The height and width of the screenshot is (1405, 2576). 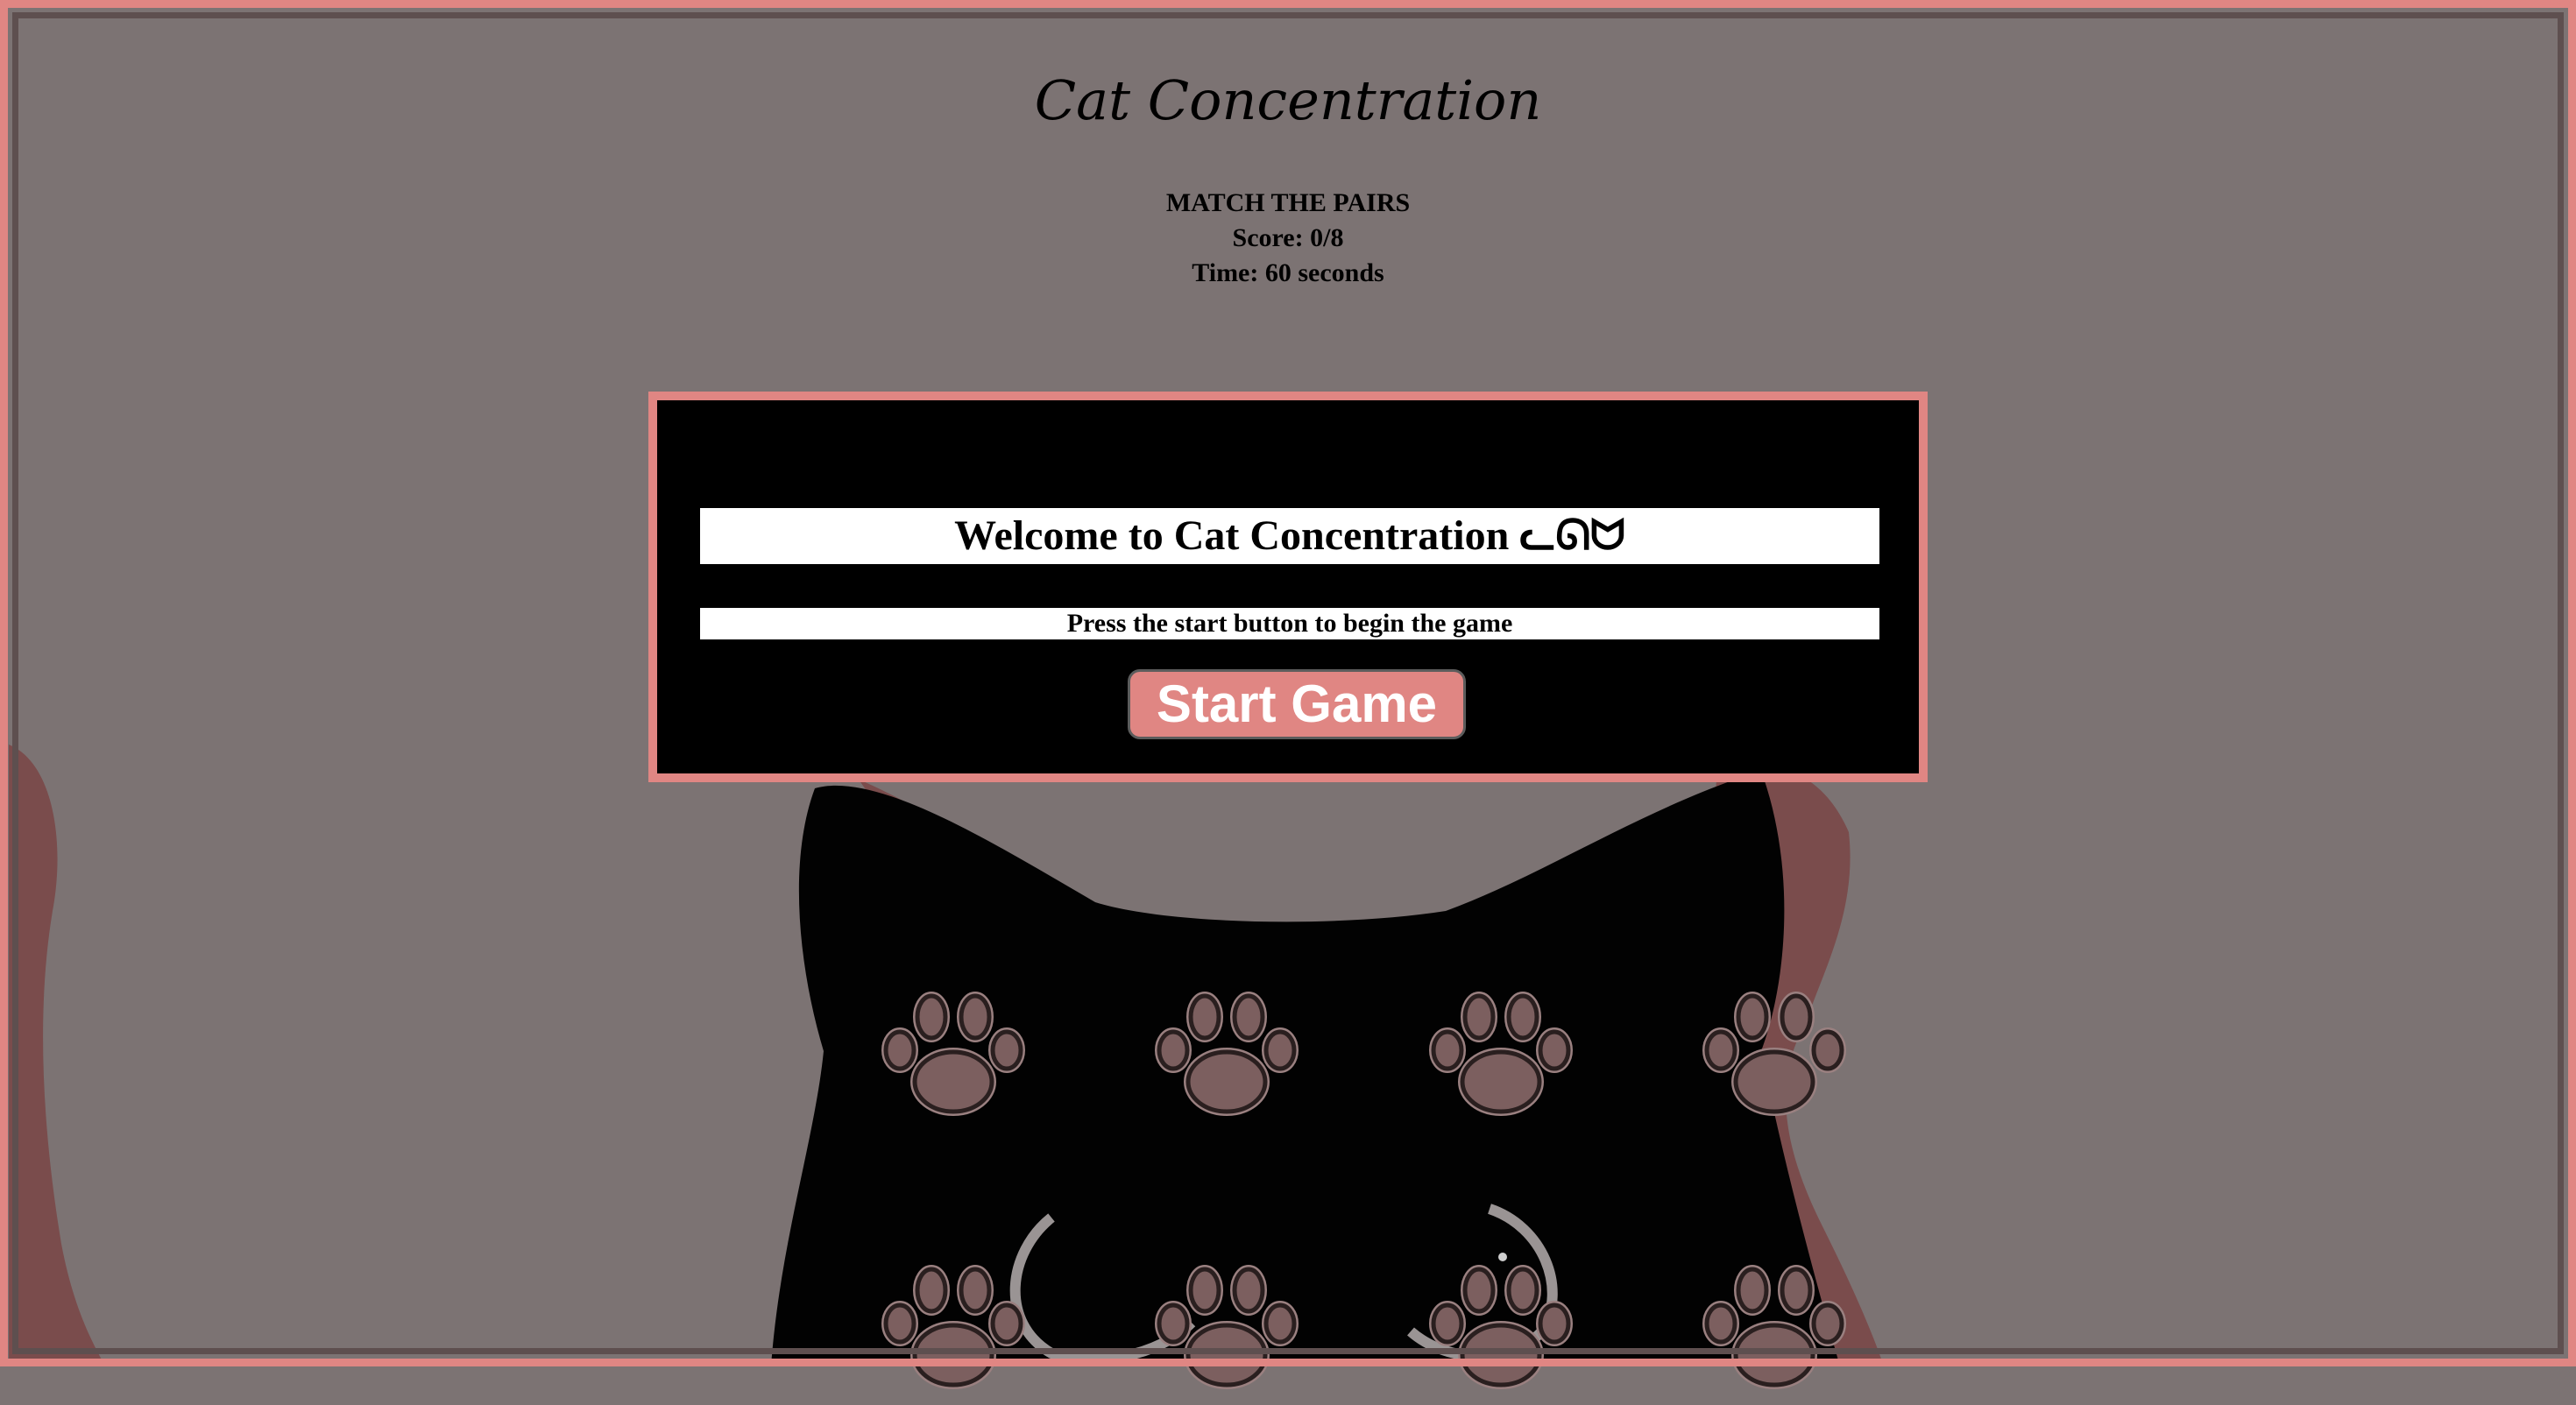 What do you see at coordinates (1289, 536) in the screenshot?
I see `welcome-heading: Welcome to Cat Concentration ᓚᘏᗢ` at bounding box center [1289, 536].